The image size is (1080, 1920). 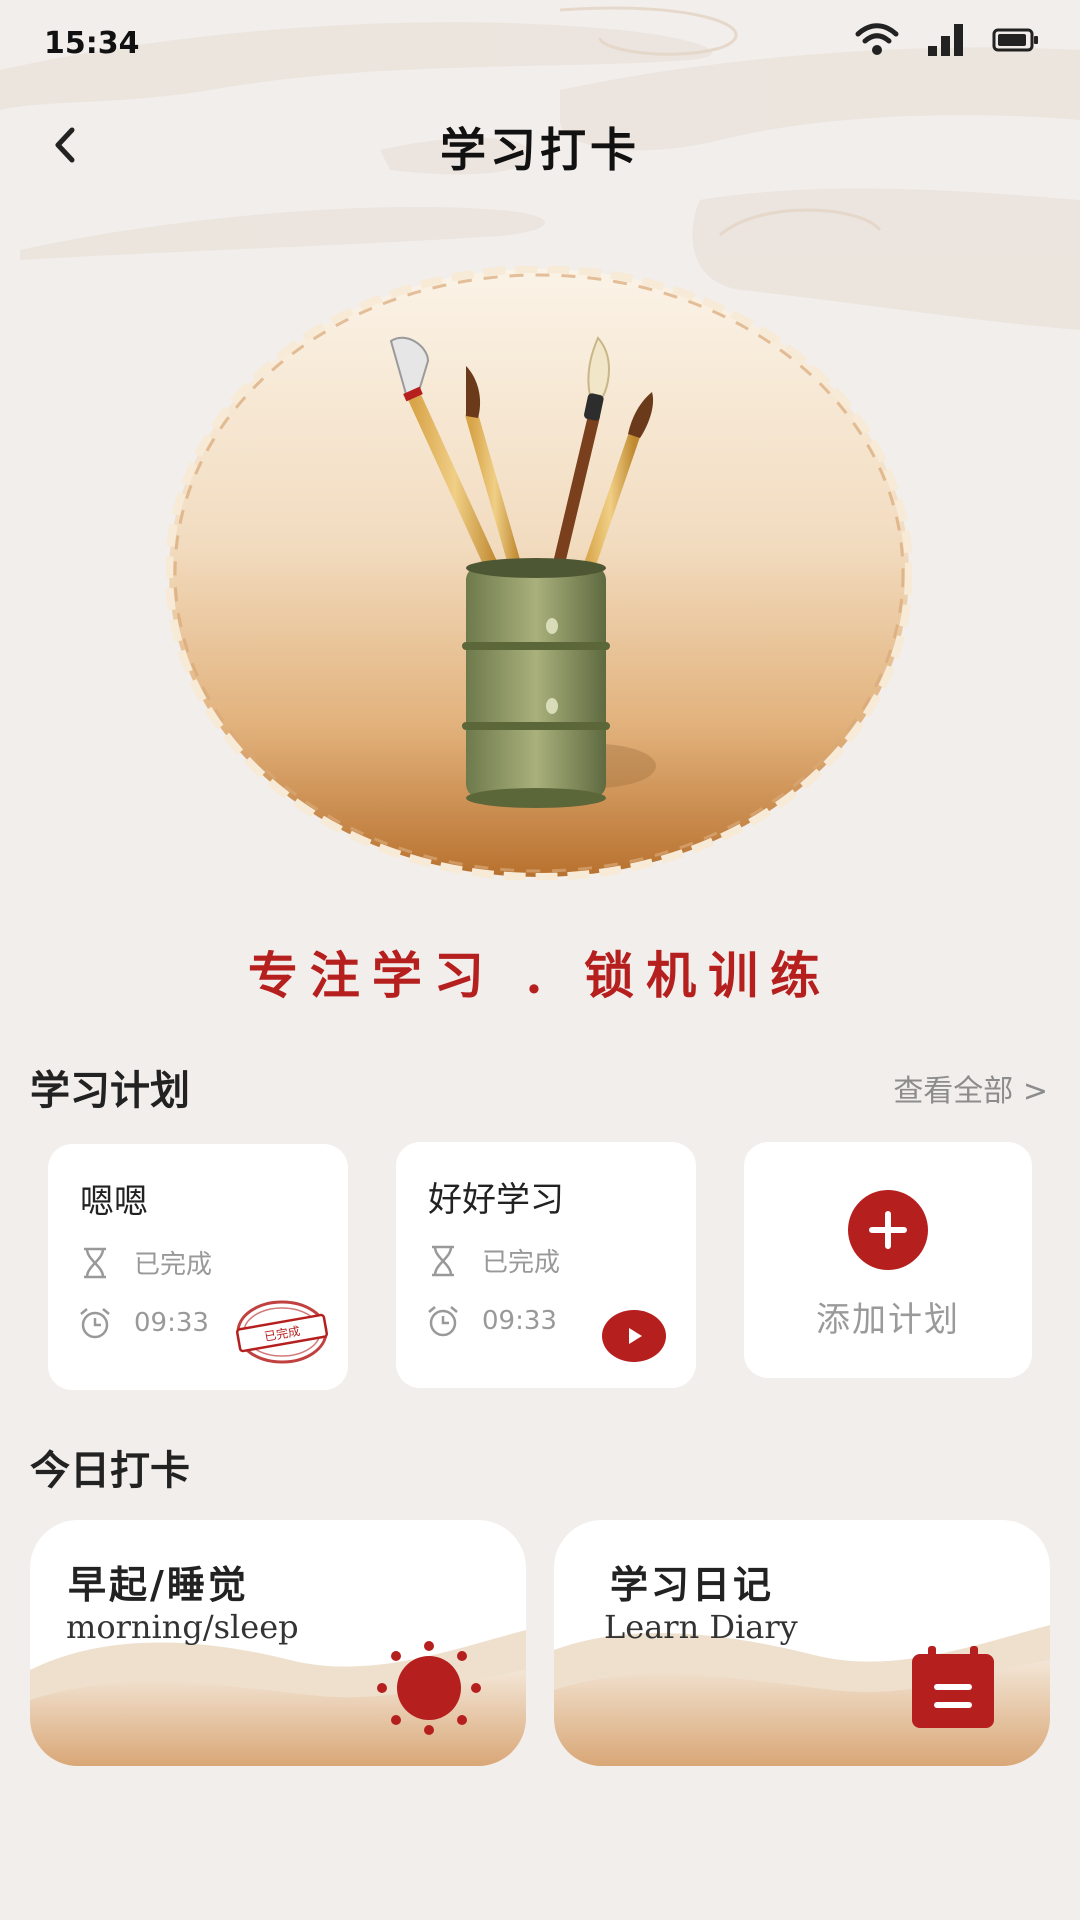 I want to click on view-all-link: 查看全部 >, so click(x=970, y=1088).